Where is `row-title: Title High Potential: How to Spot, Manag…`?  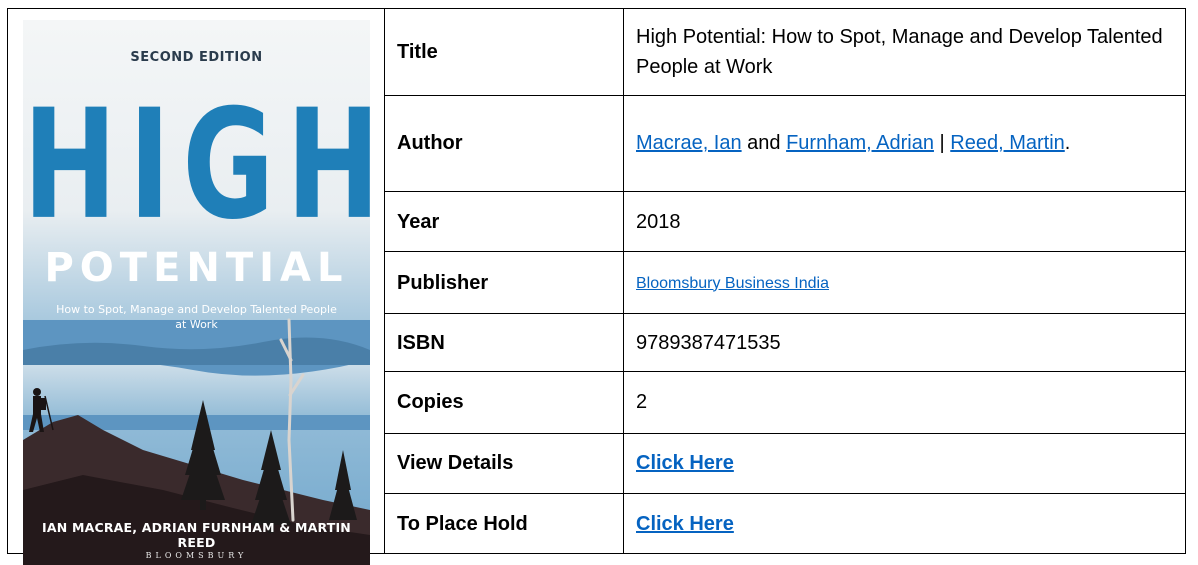
row-title: Title High Potential: How to Spot, Manag… is located at coordinates (785, 52).